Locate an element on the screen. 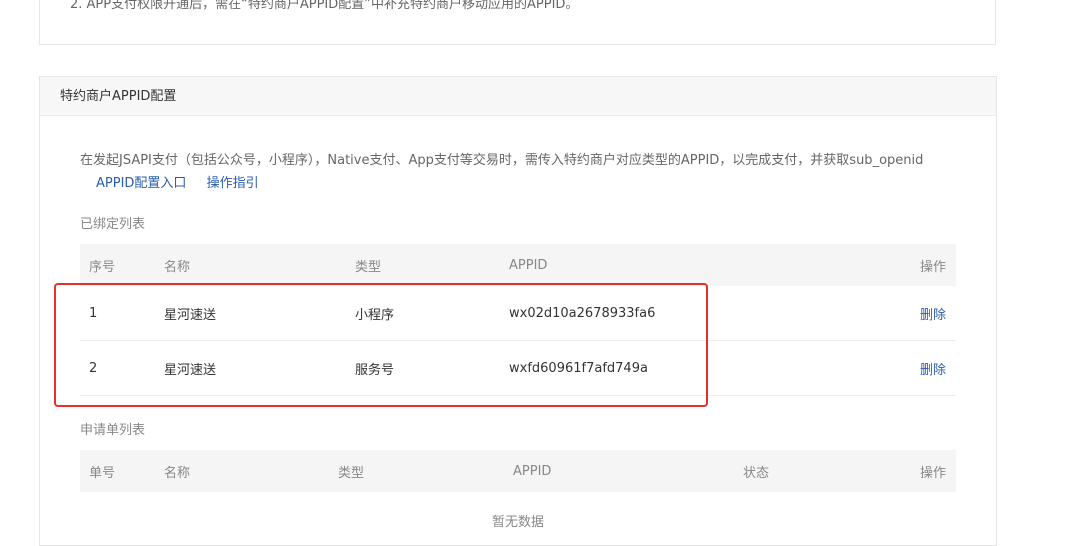  apply-list-title: 申请单列表 is located at coordinates (113, 430).